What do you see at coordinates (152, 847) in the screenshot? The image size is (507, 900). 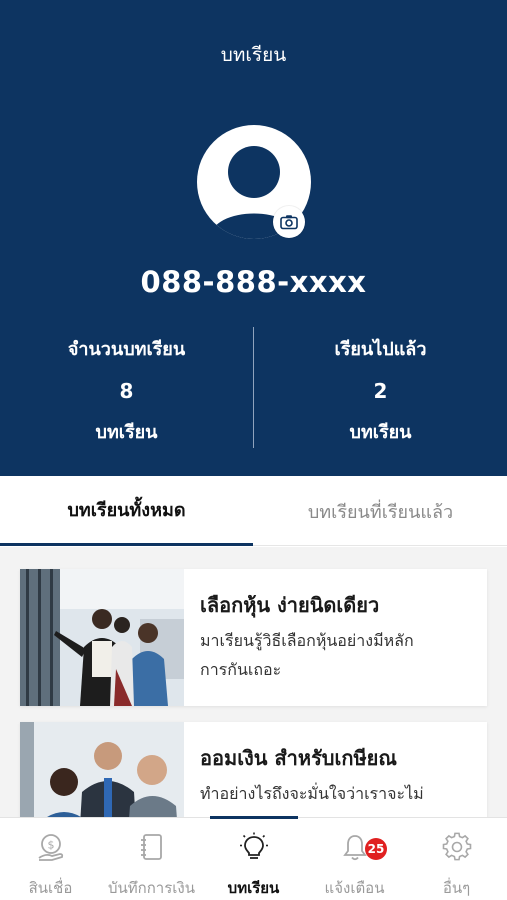 I see `notebook-icon` at bounding box center [152, 847].